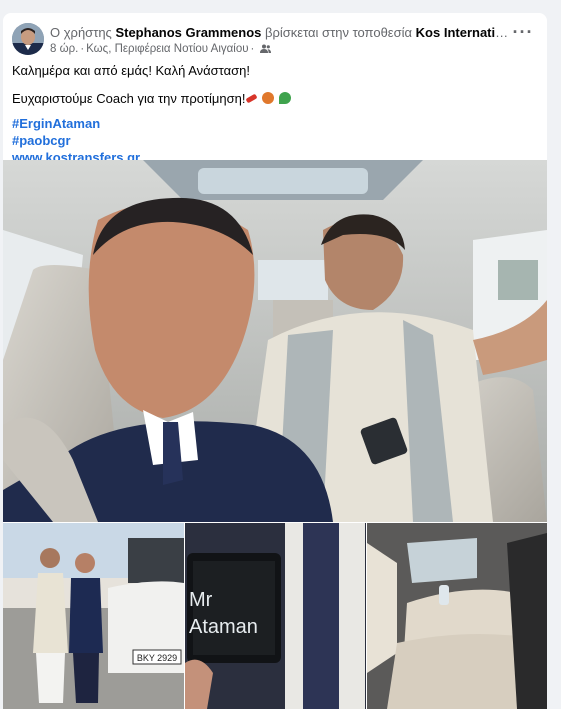 The image size is (561, 709). What do you see at coordinates (93, 616) in the screenshot?
I see `photo-car-outside: ΒΚΥ 2929` at bounding box center [93, 616].